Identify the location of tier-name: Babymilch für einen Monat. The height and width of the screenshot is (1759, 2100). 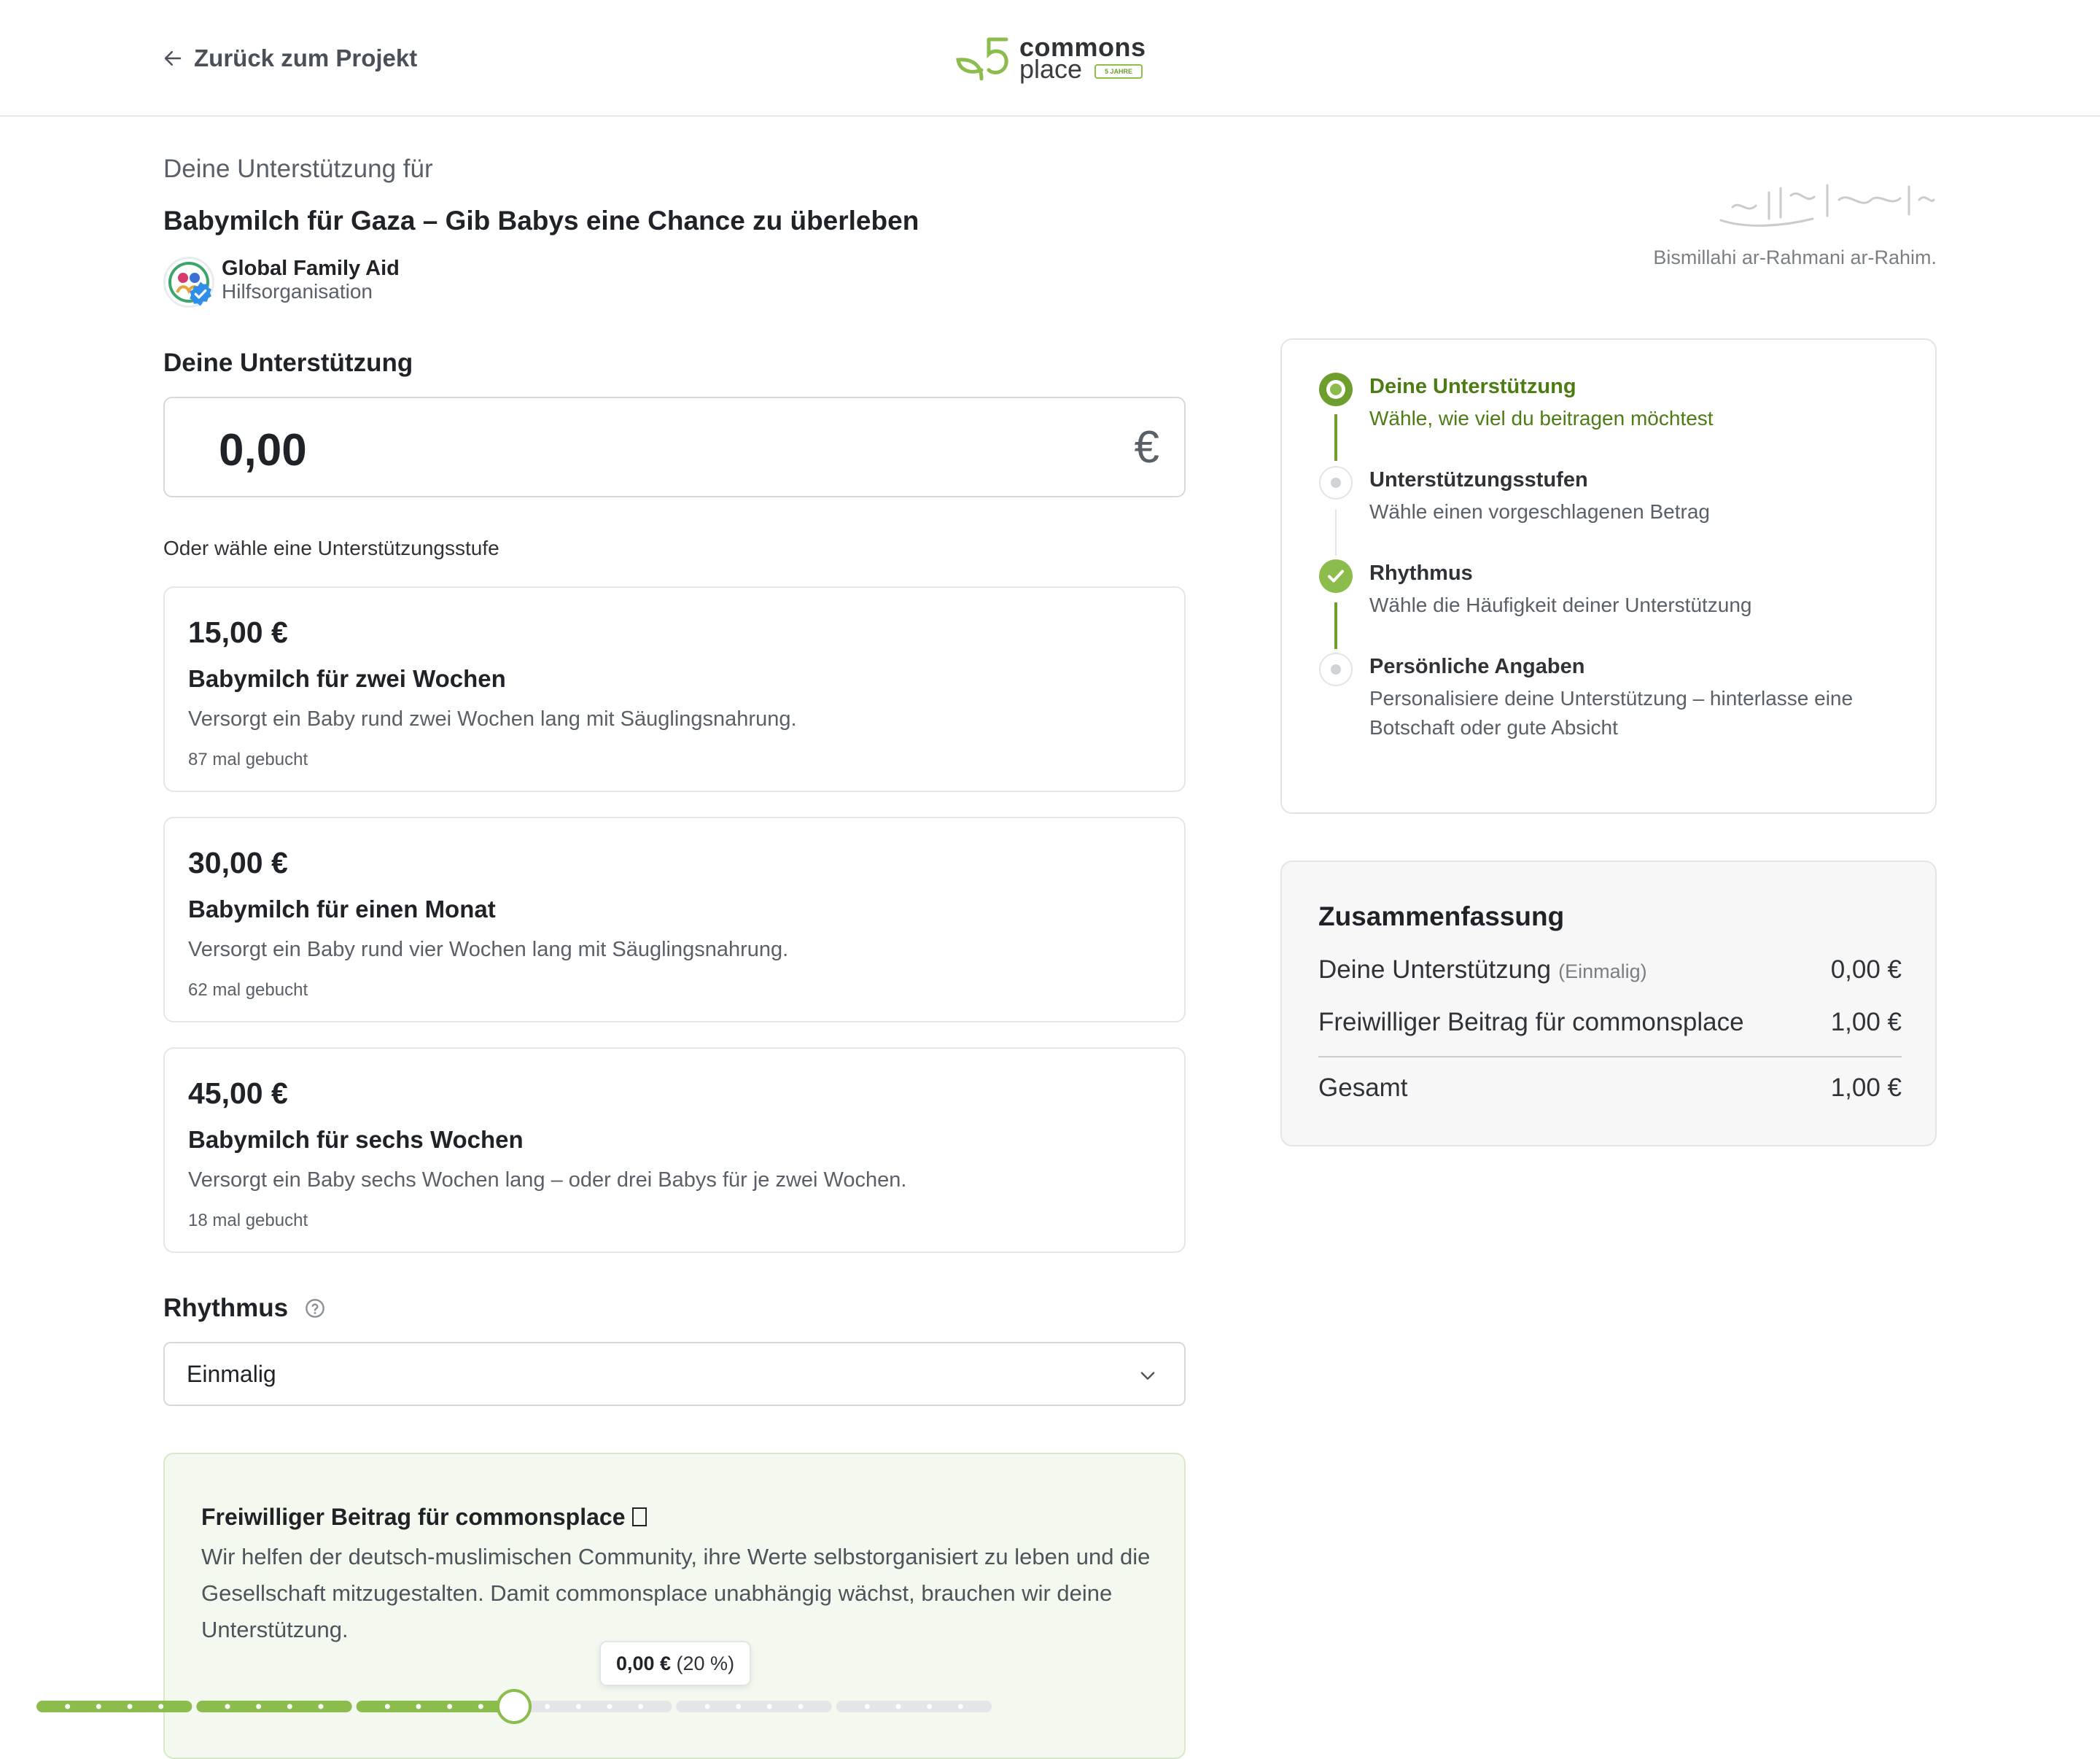
(342, 909).